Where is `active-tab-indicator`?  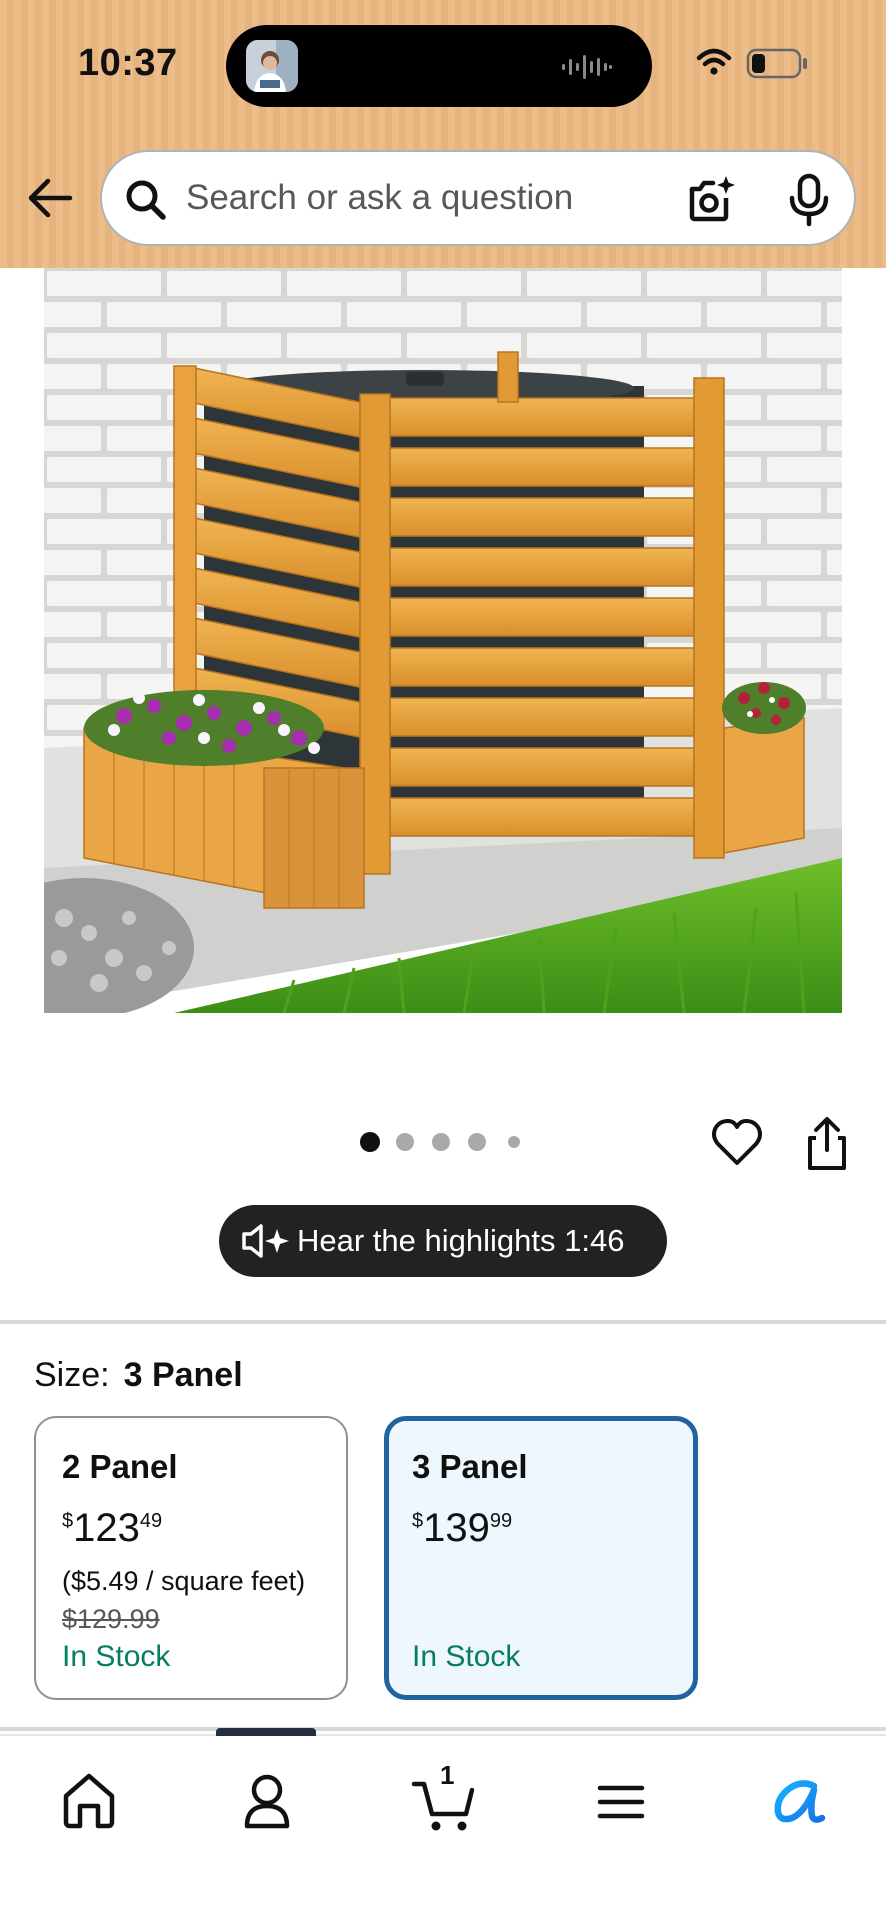 active-tab-indicator is located at coordinates (266, 1732).